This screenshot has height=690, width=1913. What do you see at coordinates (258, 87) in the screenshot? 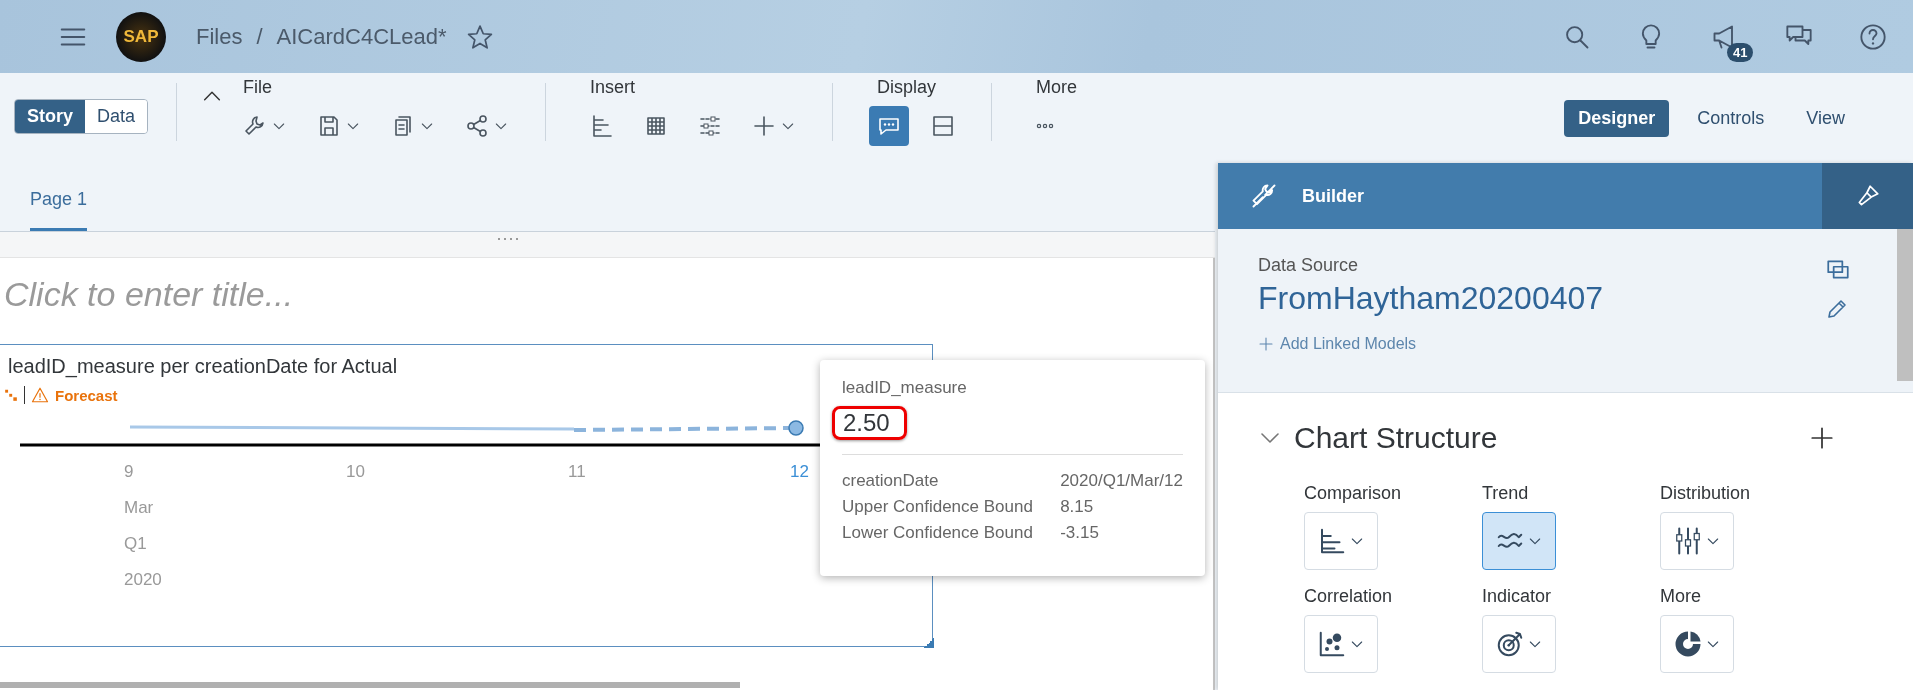
I see `group-title: File` at bounding box center [258, 87].